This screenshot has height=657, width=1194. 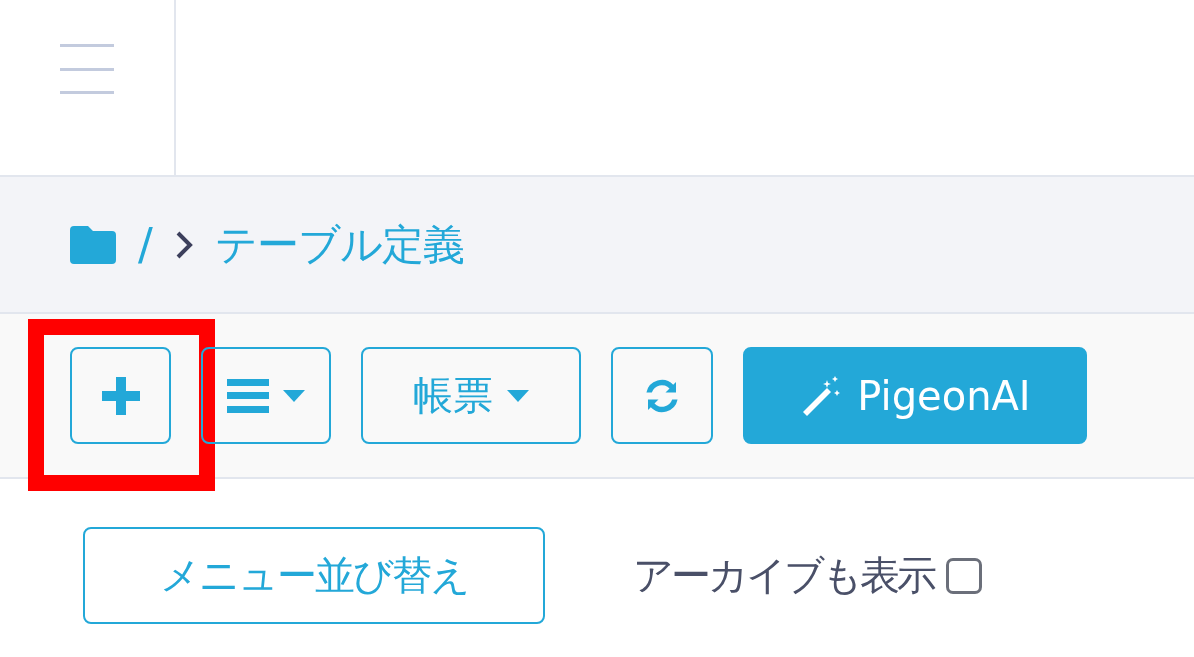 I want to click on menu-button, so click(x=266, y=395).